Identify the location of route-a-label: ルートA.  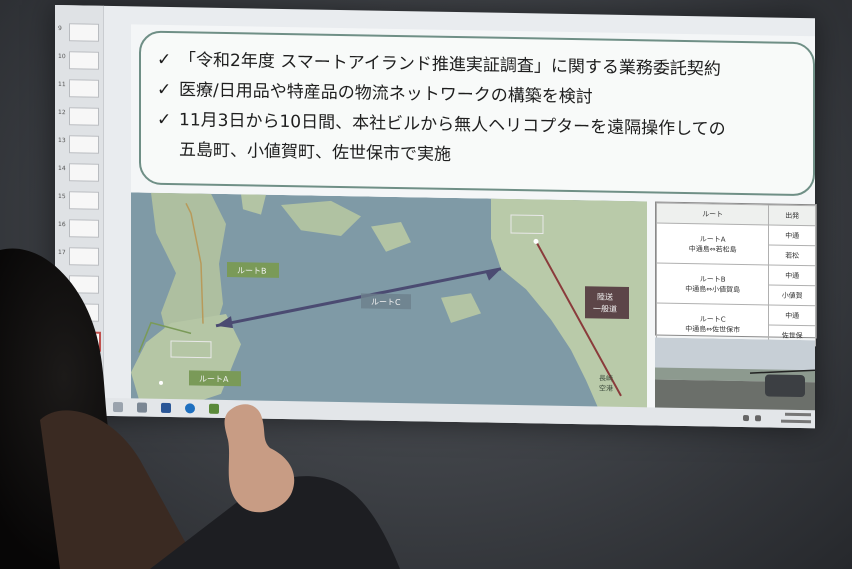
(215, 378).